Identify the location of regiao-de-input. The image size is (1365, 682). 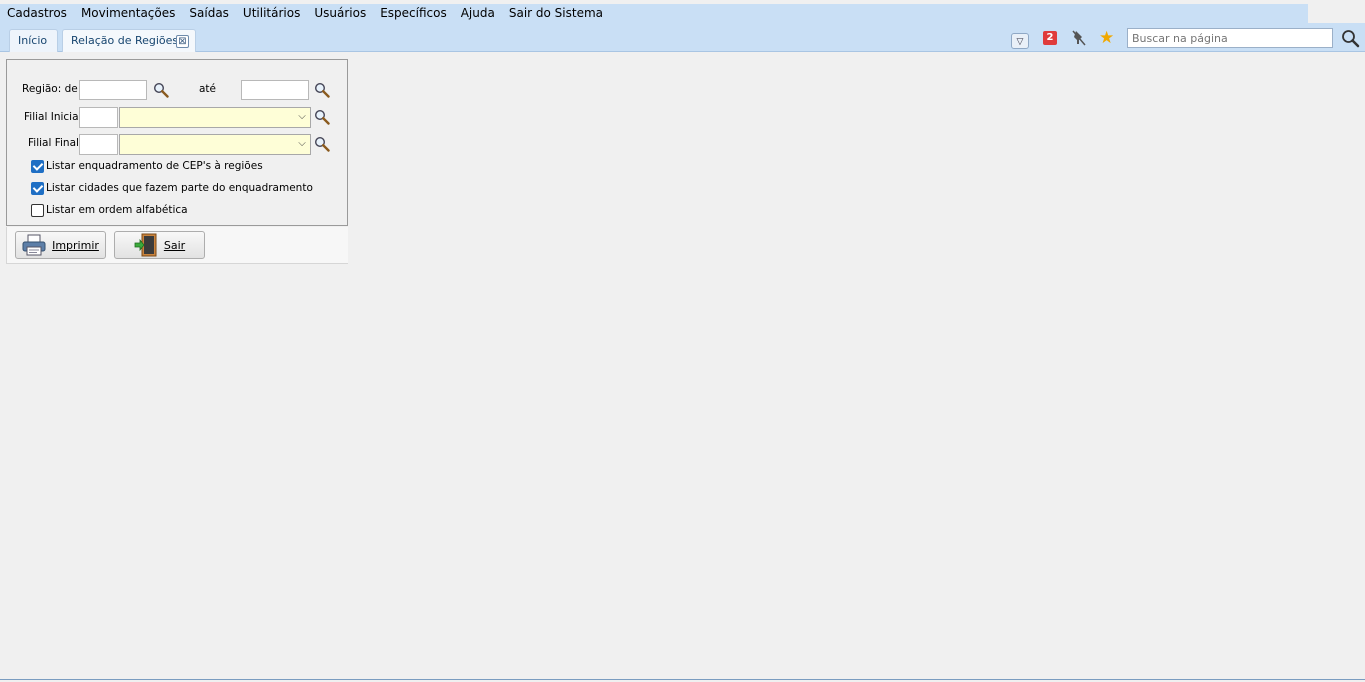
(113, 90).